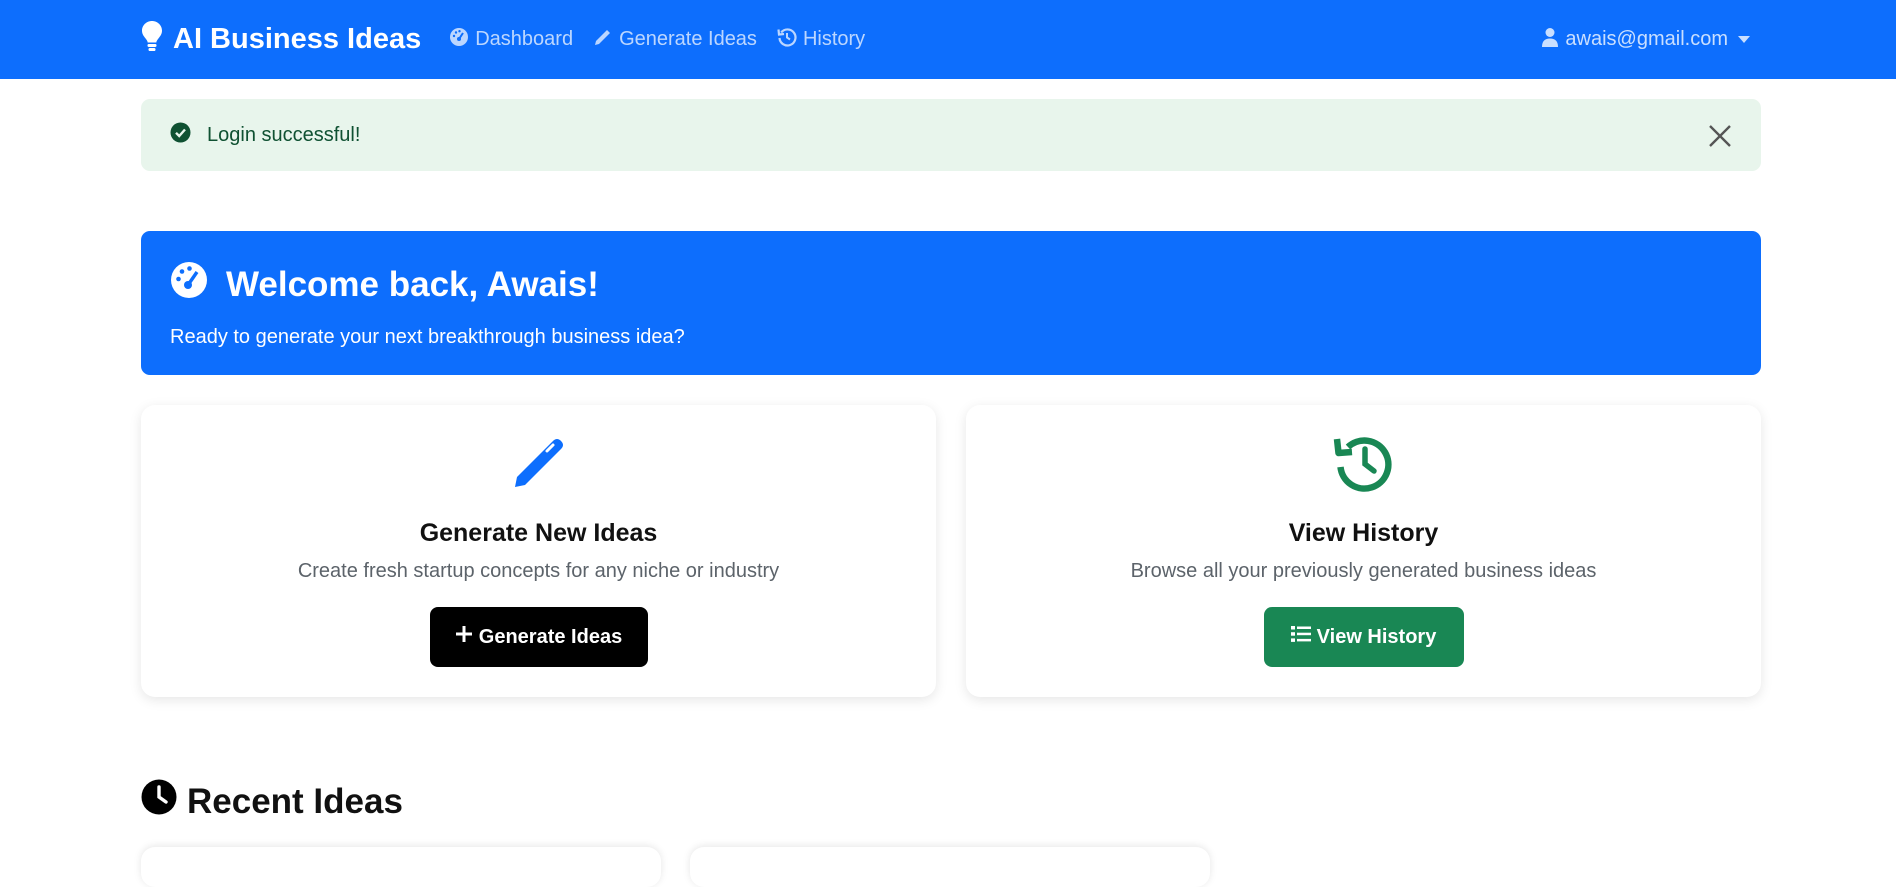  What do you see at coordinates (834, 39) in the screenshot?
I see `nav-history-label: History` at bounding box center [834, 39].